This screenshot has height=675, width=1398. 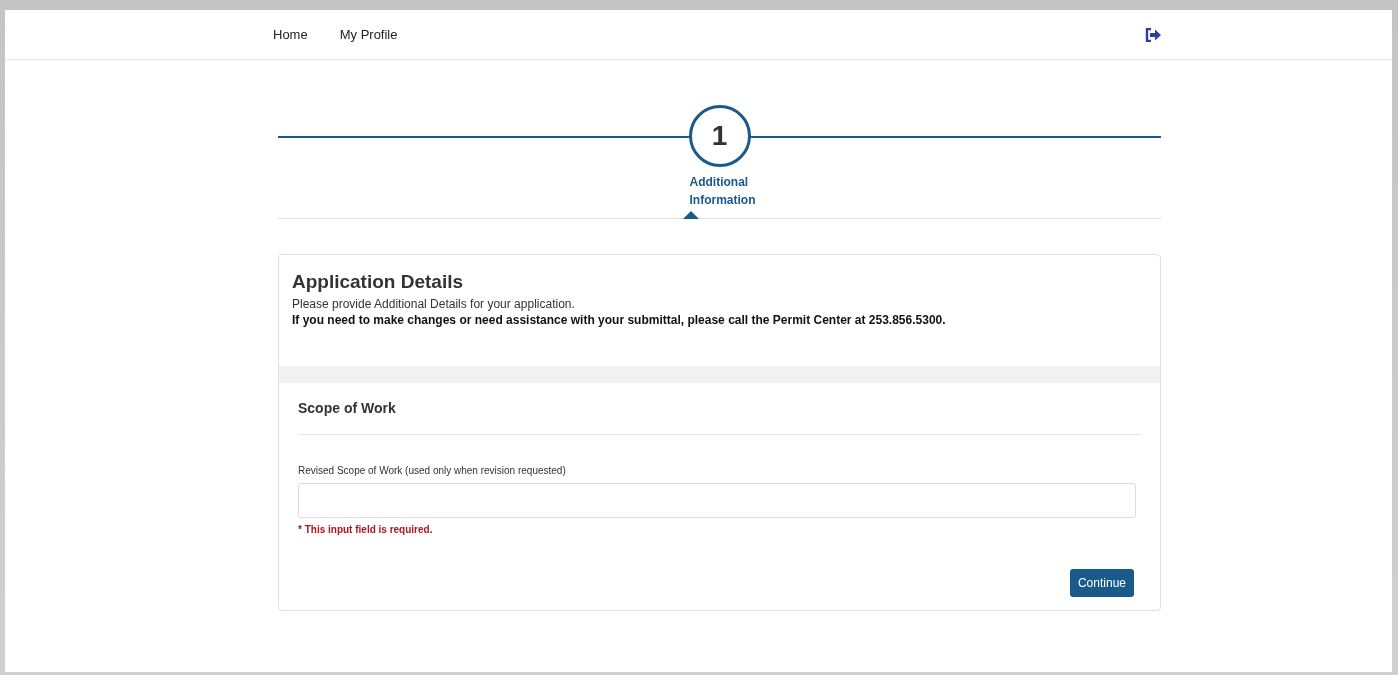 What do you see at coordinates (290, 34) in the screenshot?
I see `nav-link: Home` at bounding box center [290, 34].